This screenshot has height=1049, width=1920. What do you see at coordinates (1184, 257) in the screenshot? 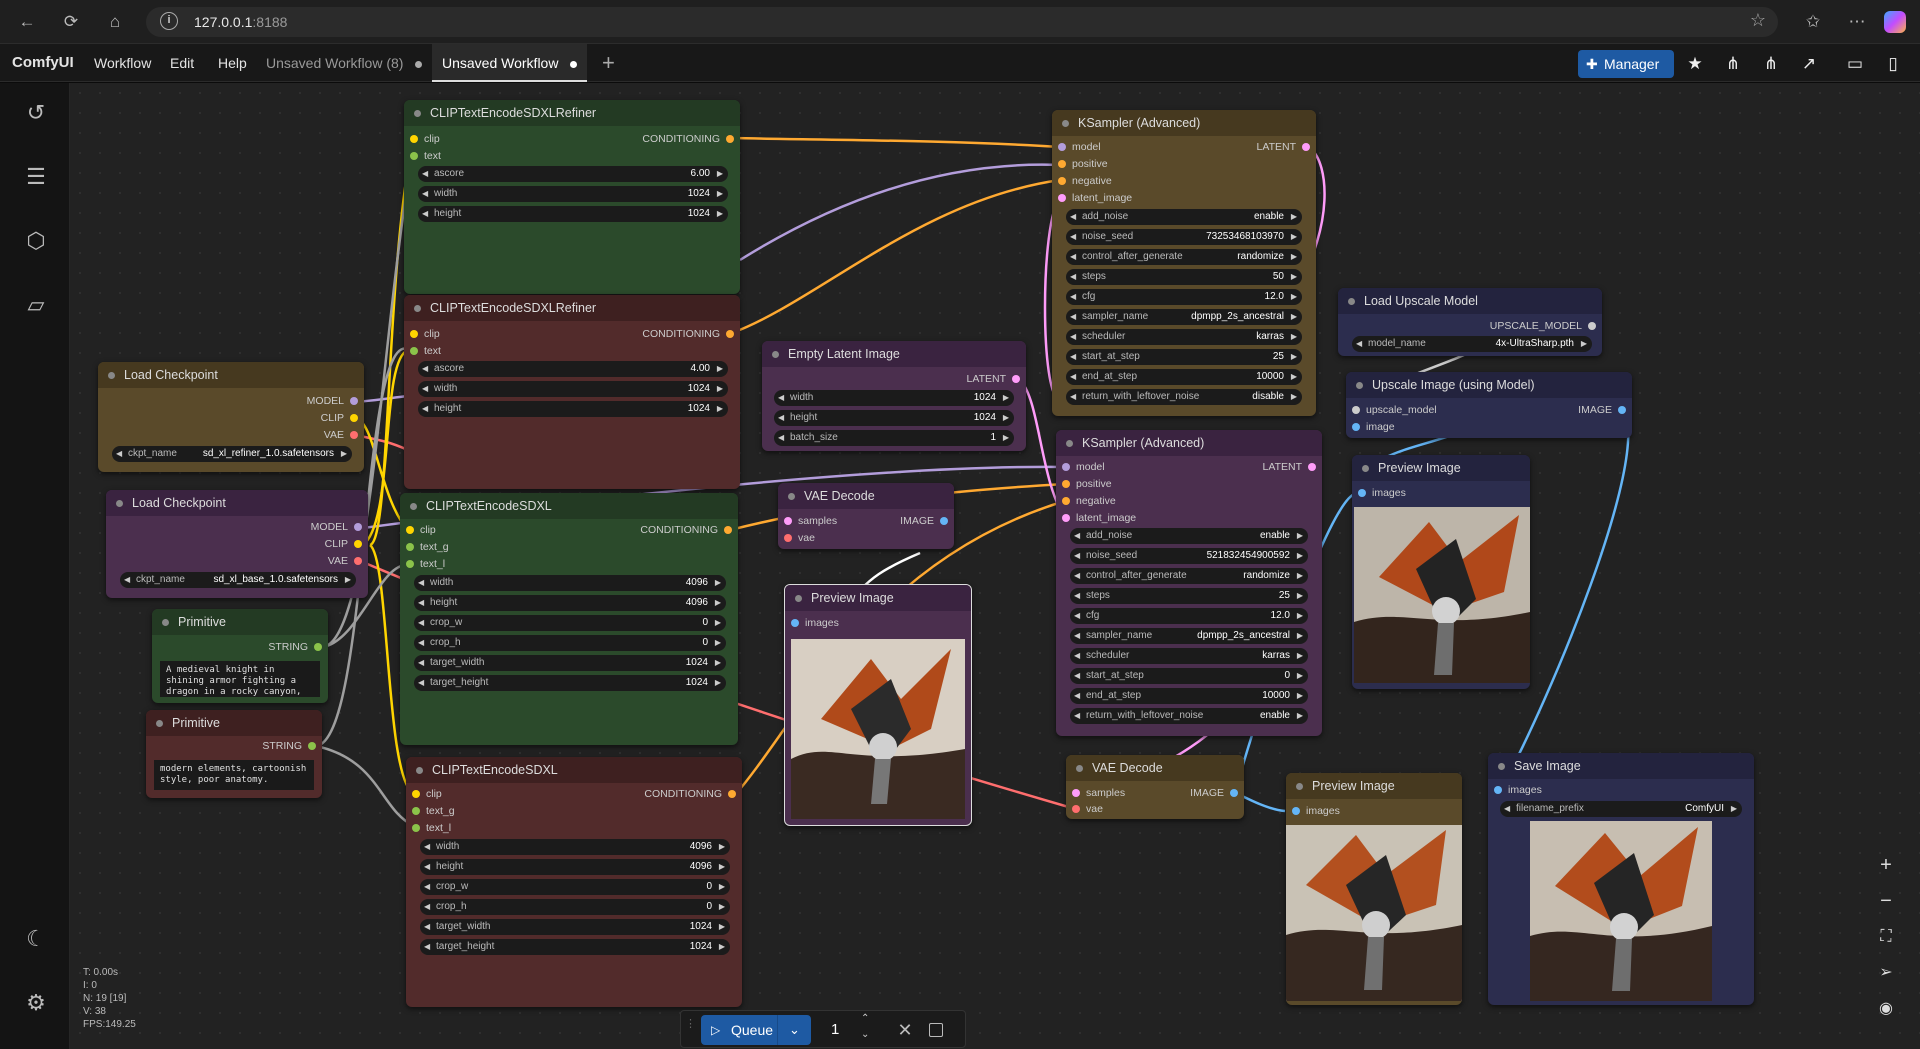
I see `widget-control-after-generate: control_after_generaterandomize` at bounding box center [1184, 257].